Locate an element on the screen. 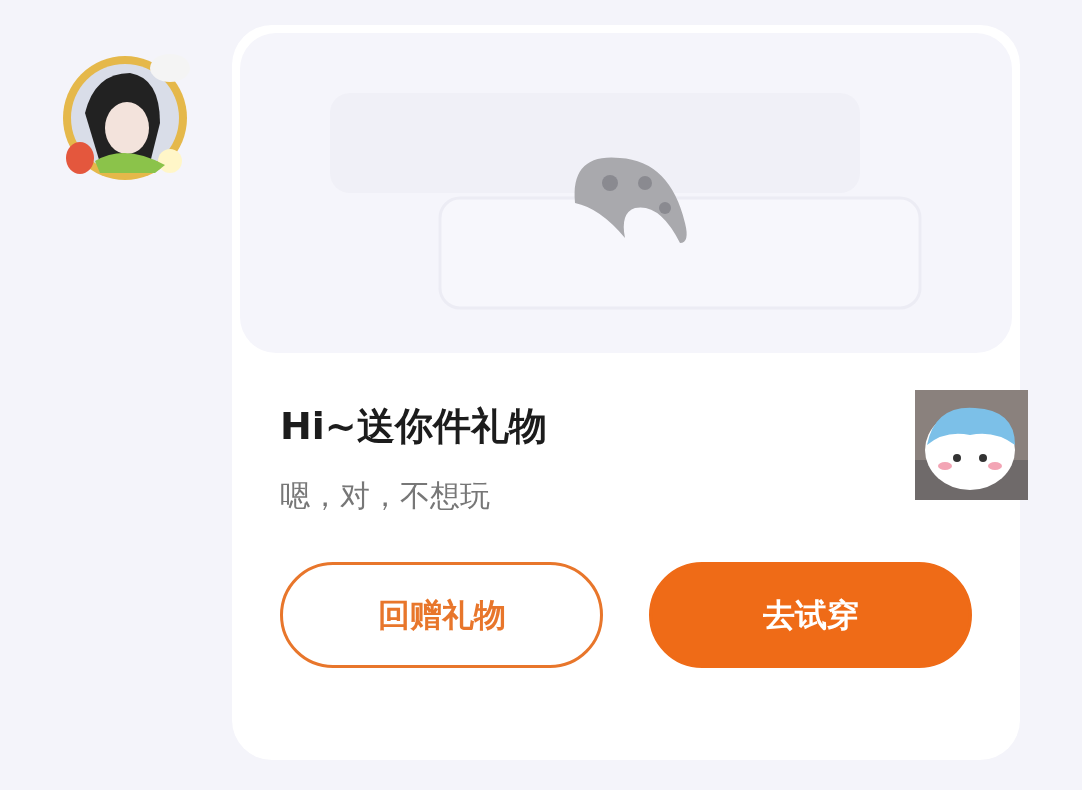 The height and width of the screenshot is (790, 1082). action-button: 回赠礼物 is located at coordinates (441, 615).